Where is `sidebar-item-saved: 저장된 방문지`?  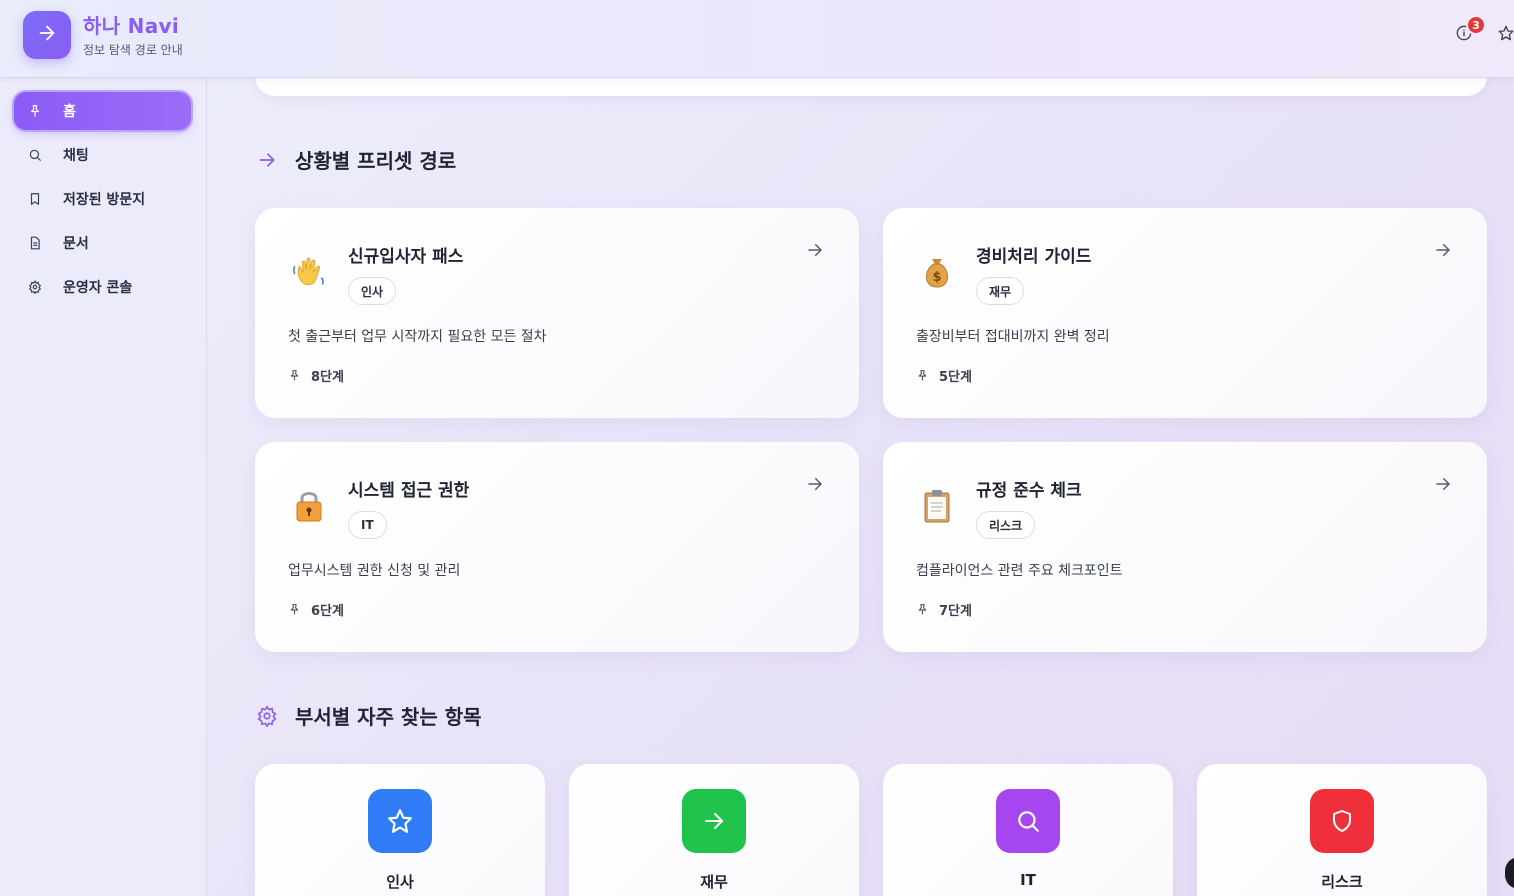
sidebar-item-saved: 저장된 방문지 is located at coordinates (102, 199).